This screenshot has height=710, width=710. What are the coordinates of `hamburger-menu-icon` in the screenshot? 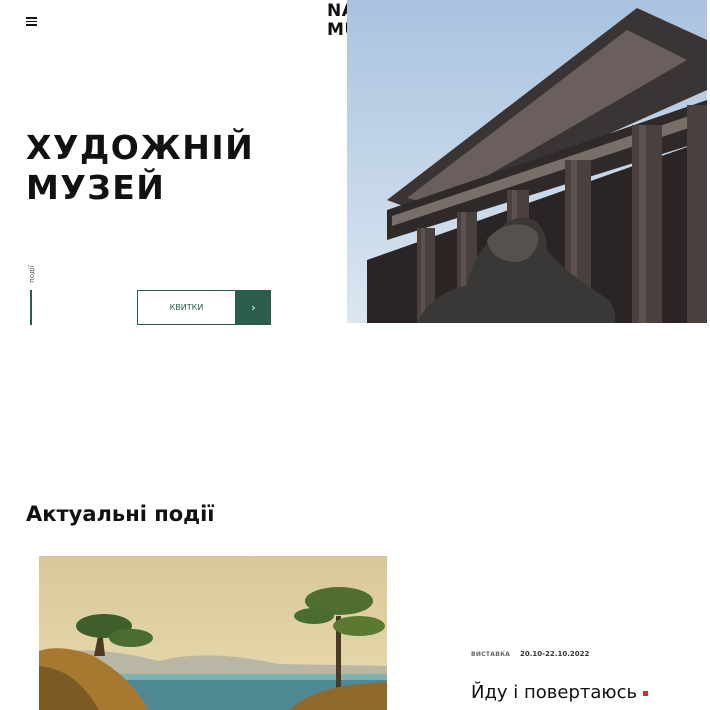 It's located at (31, 21).